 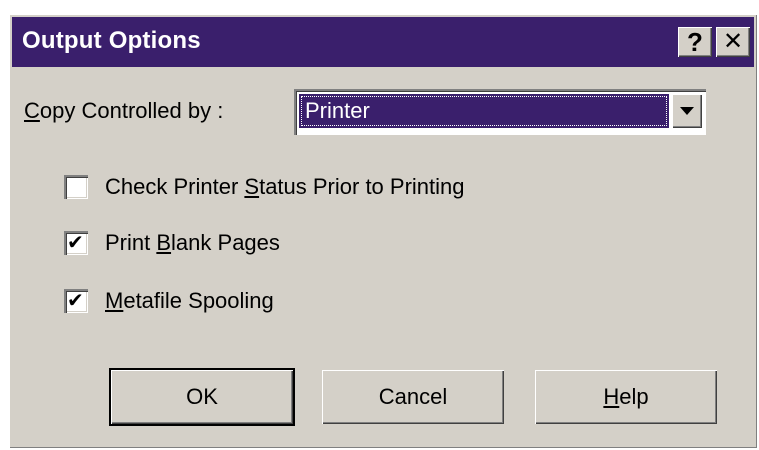 I want to click on help-button: ?, so click(x=695, y=42).